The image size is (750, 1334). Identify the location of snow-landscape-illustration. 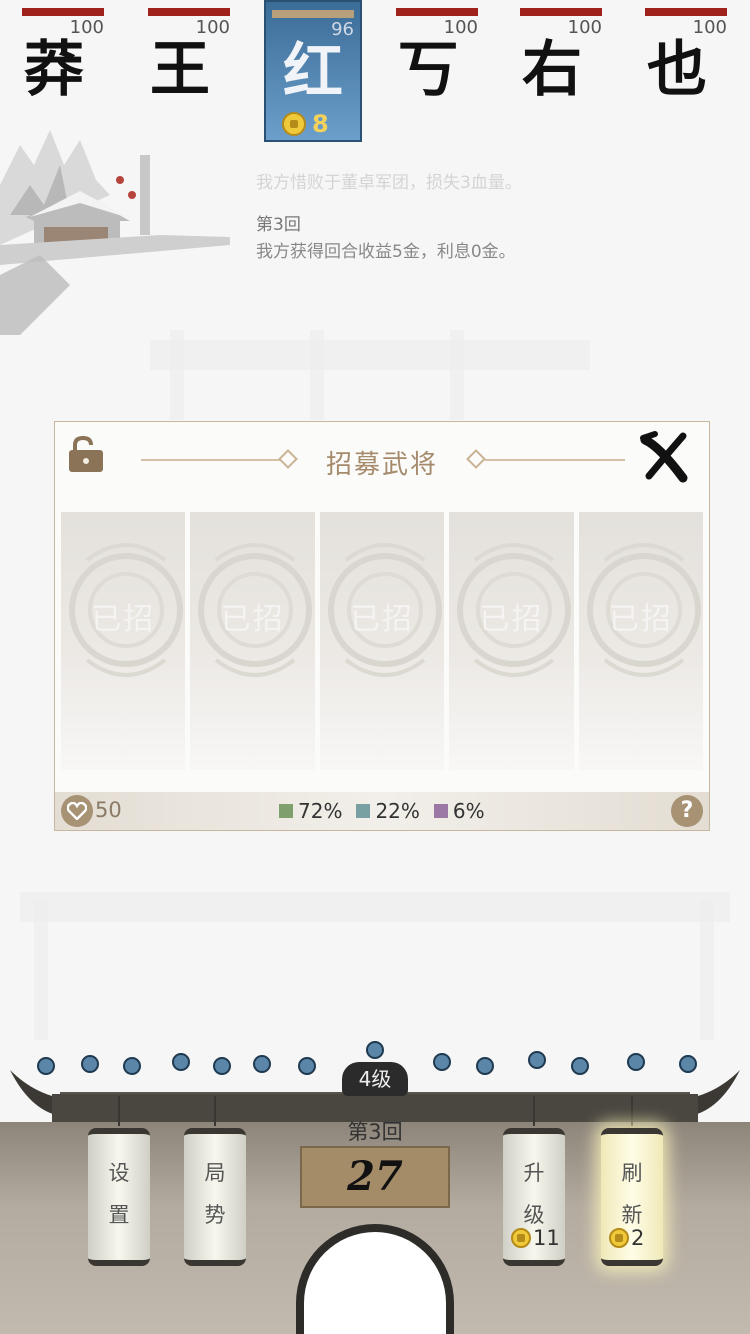
(115, 232).